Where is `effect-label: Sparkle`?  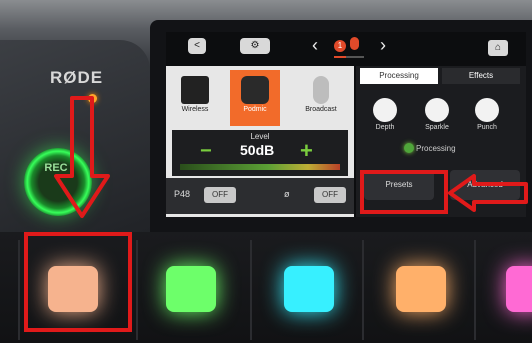 effect-label: Sparkle is located at coordinates (437, 127).